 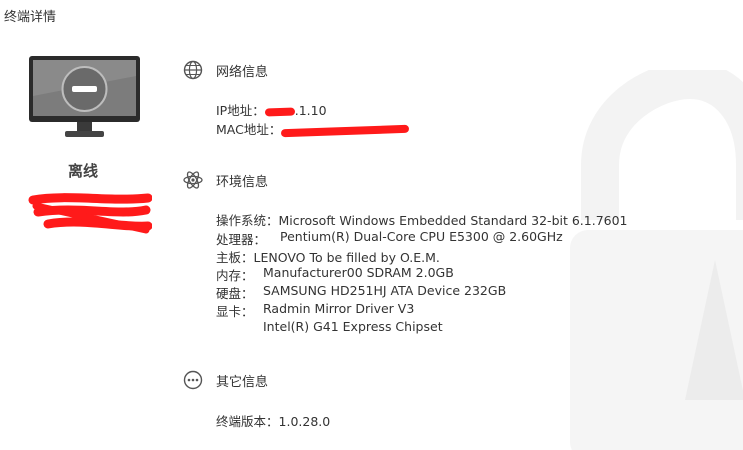 I want to click on disk-value: SAMSUNG HD251HJ ATA Device 232GB, so click(x=385, y=290).